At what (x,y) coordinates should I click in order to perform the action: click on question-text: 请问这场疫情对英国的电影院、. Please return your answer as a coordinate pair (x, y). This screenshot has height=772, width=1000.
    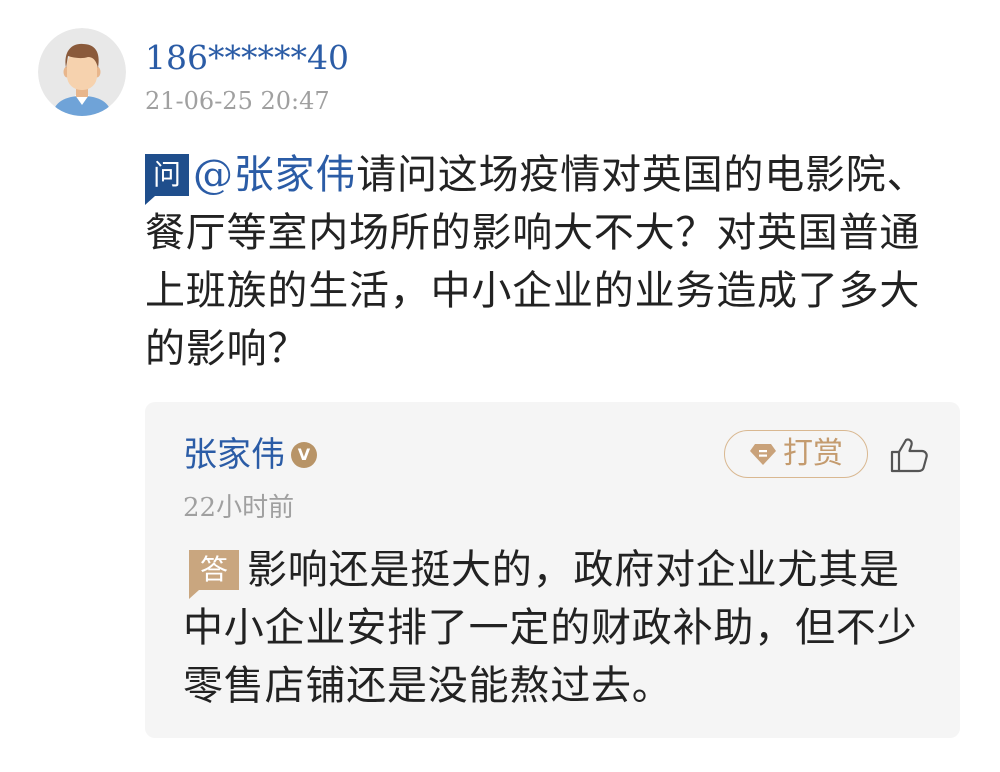
    Looking at the image, I should click on (642, 175).